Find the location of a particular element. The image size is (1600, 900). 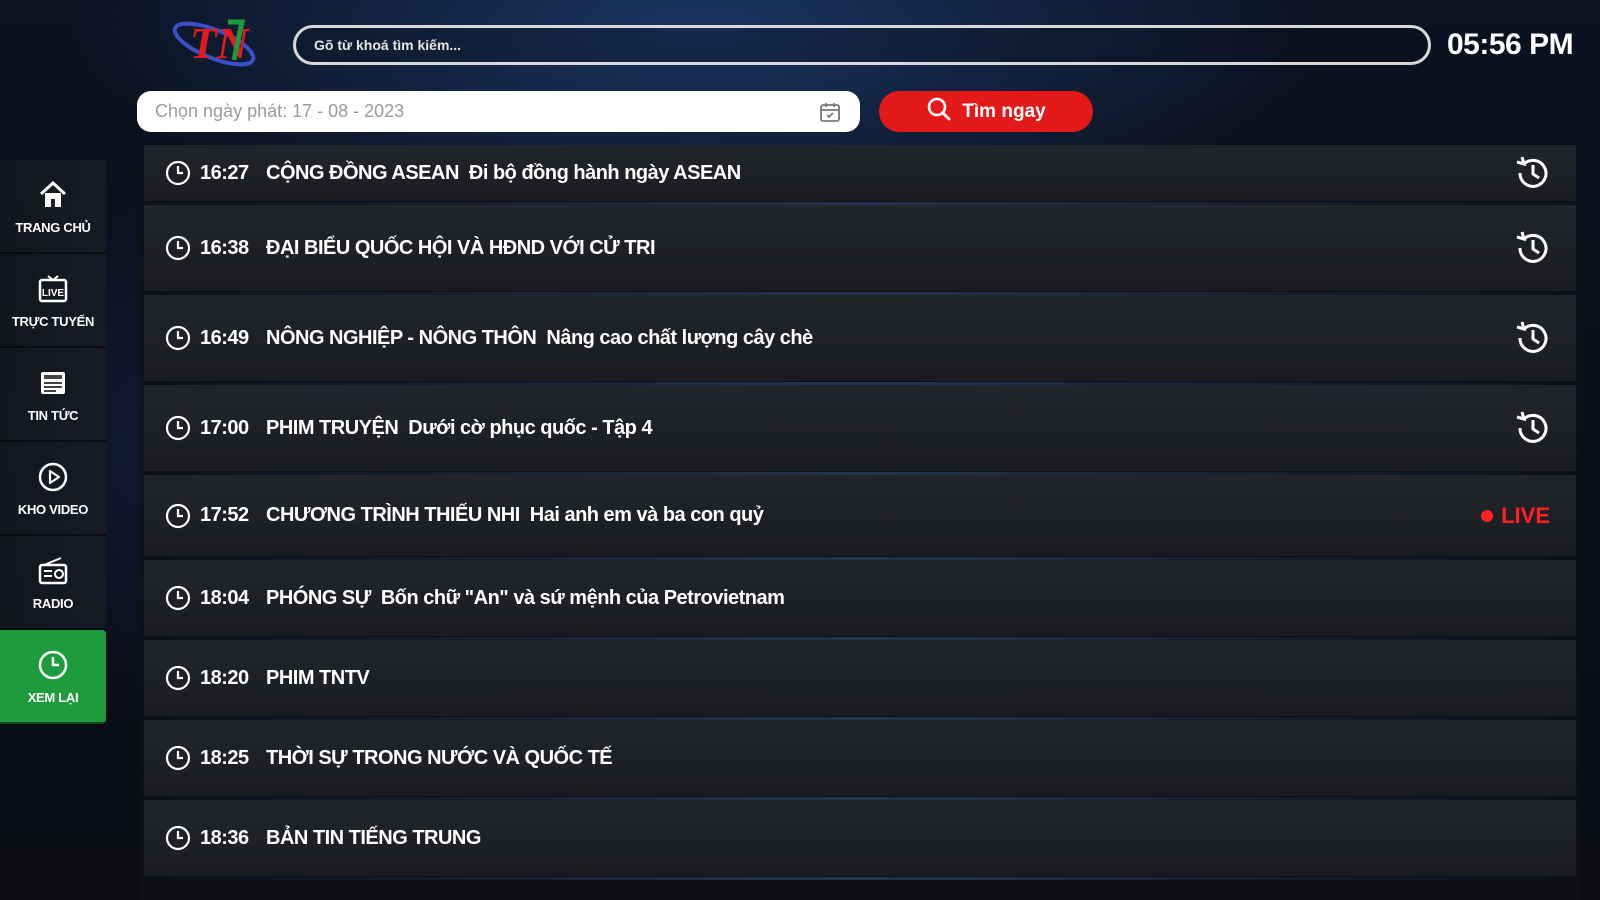

news-icon is located at coordinates (53, 383).